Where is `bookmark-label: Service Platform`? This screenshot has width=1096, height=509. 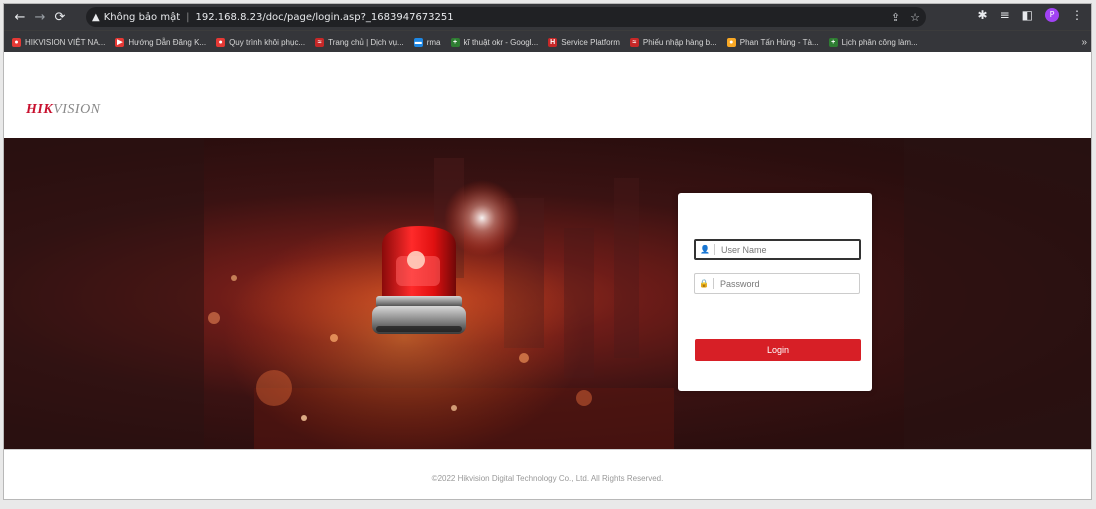
bookmark-label: Service Platform is located at coordinates (590, 42).